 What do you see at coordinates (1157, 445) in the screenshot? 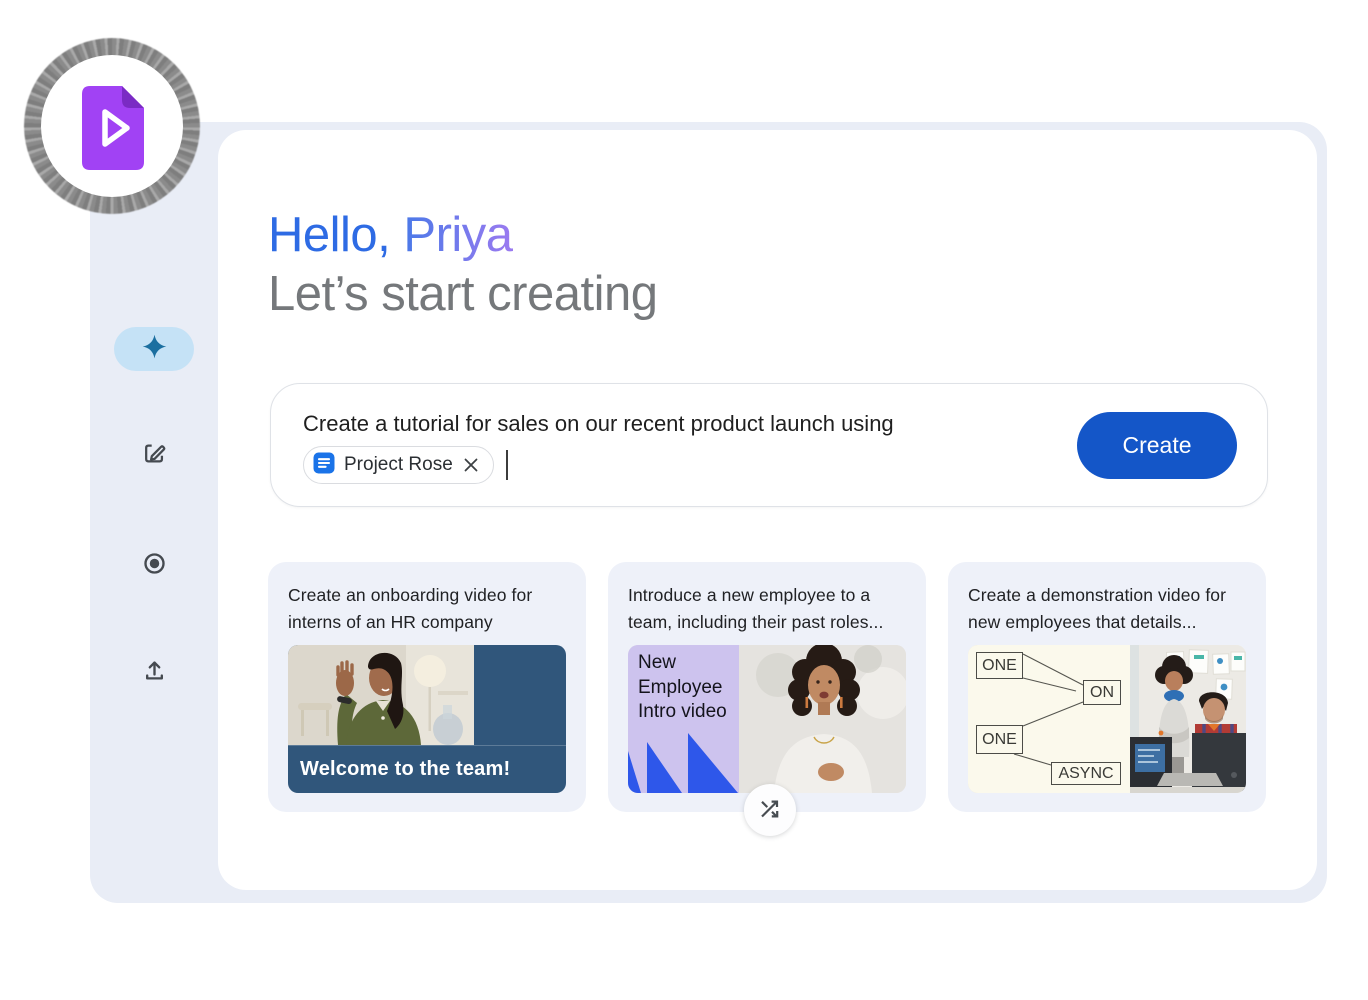
I see `create-button: Create` at bounding box center [1157, 445].